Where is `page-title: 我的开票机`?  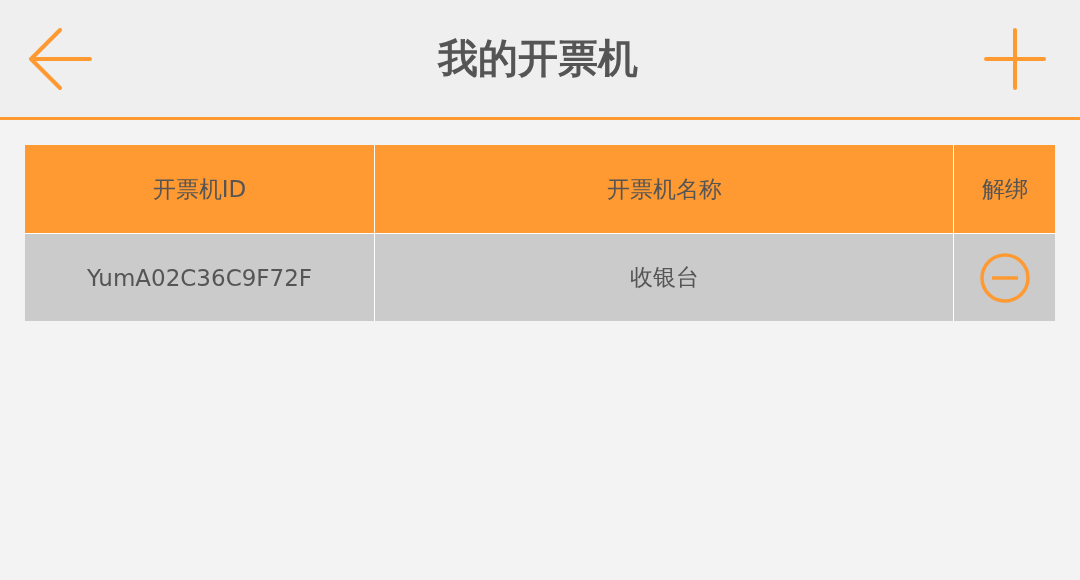
page-title: 我的开票机 is located at coordinates (538, 58).